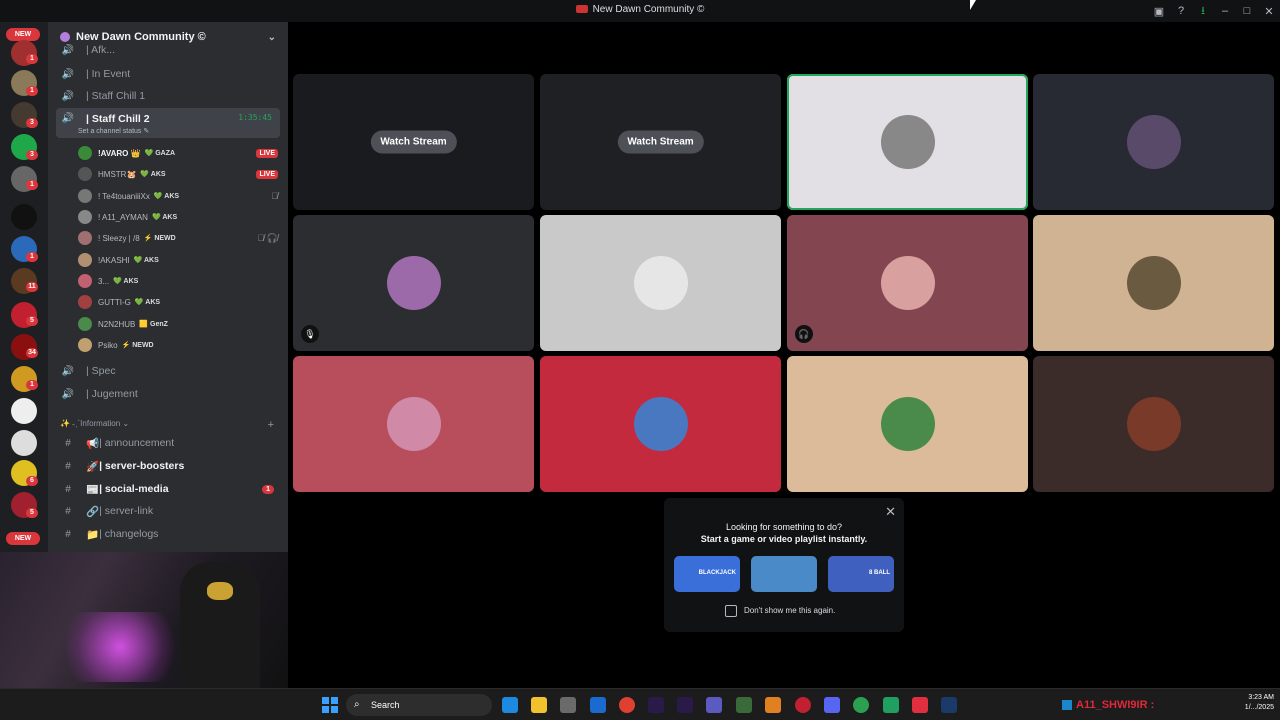  Describe the element at coordinates (65, 37) in the screenshot. I see `boost-icon` at that location.